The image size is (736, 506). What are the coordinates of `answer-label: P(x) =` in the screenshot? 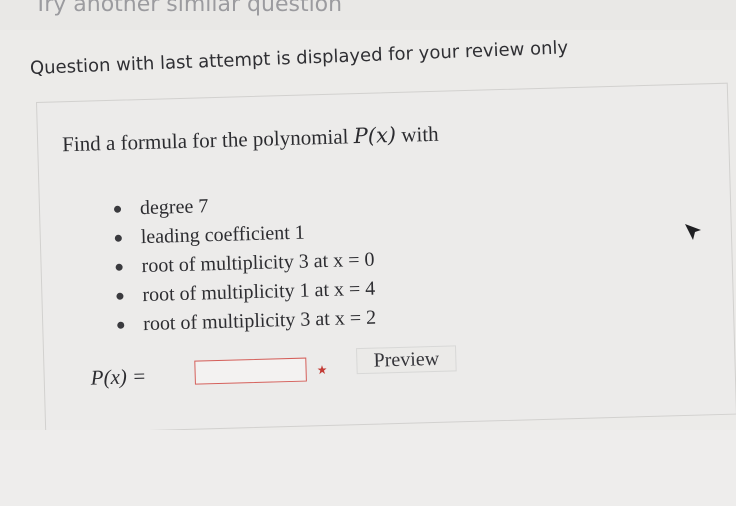 It's located at (118, 377).